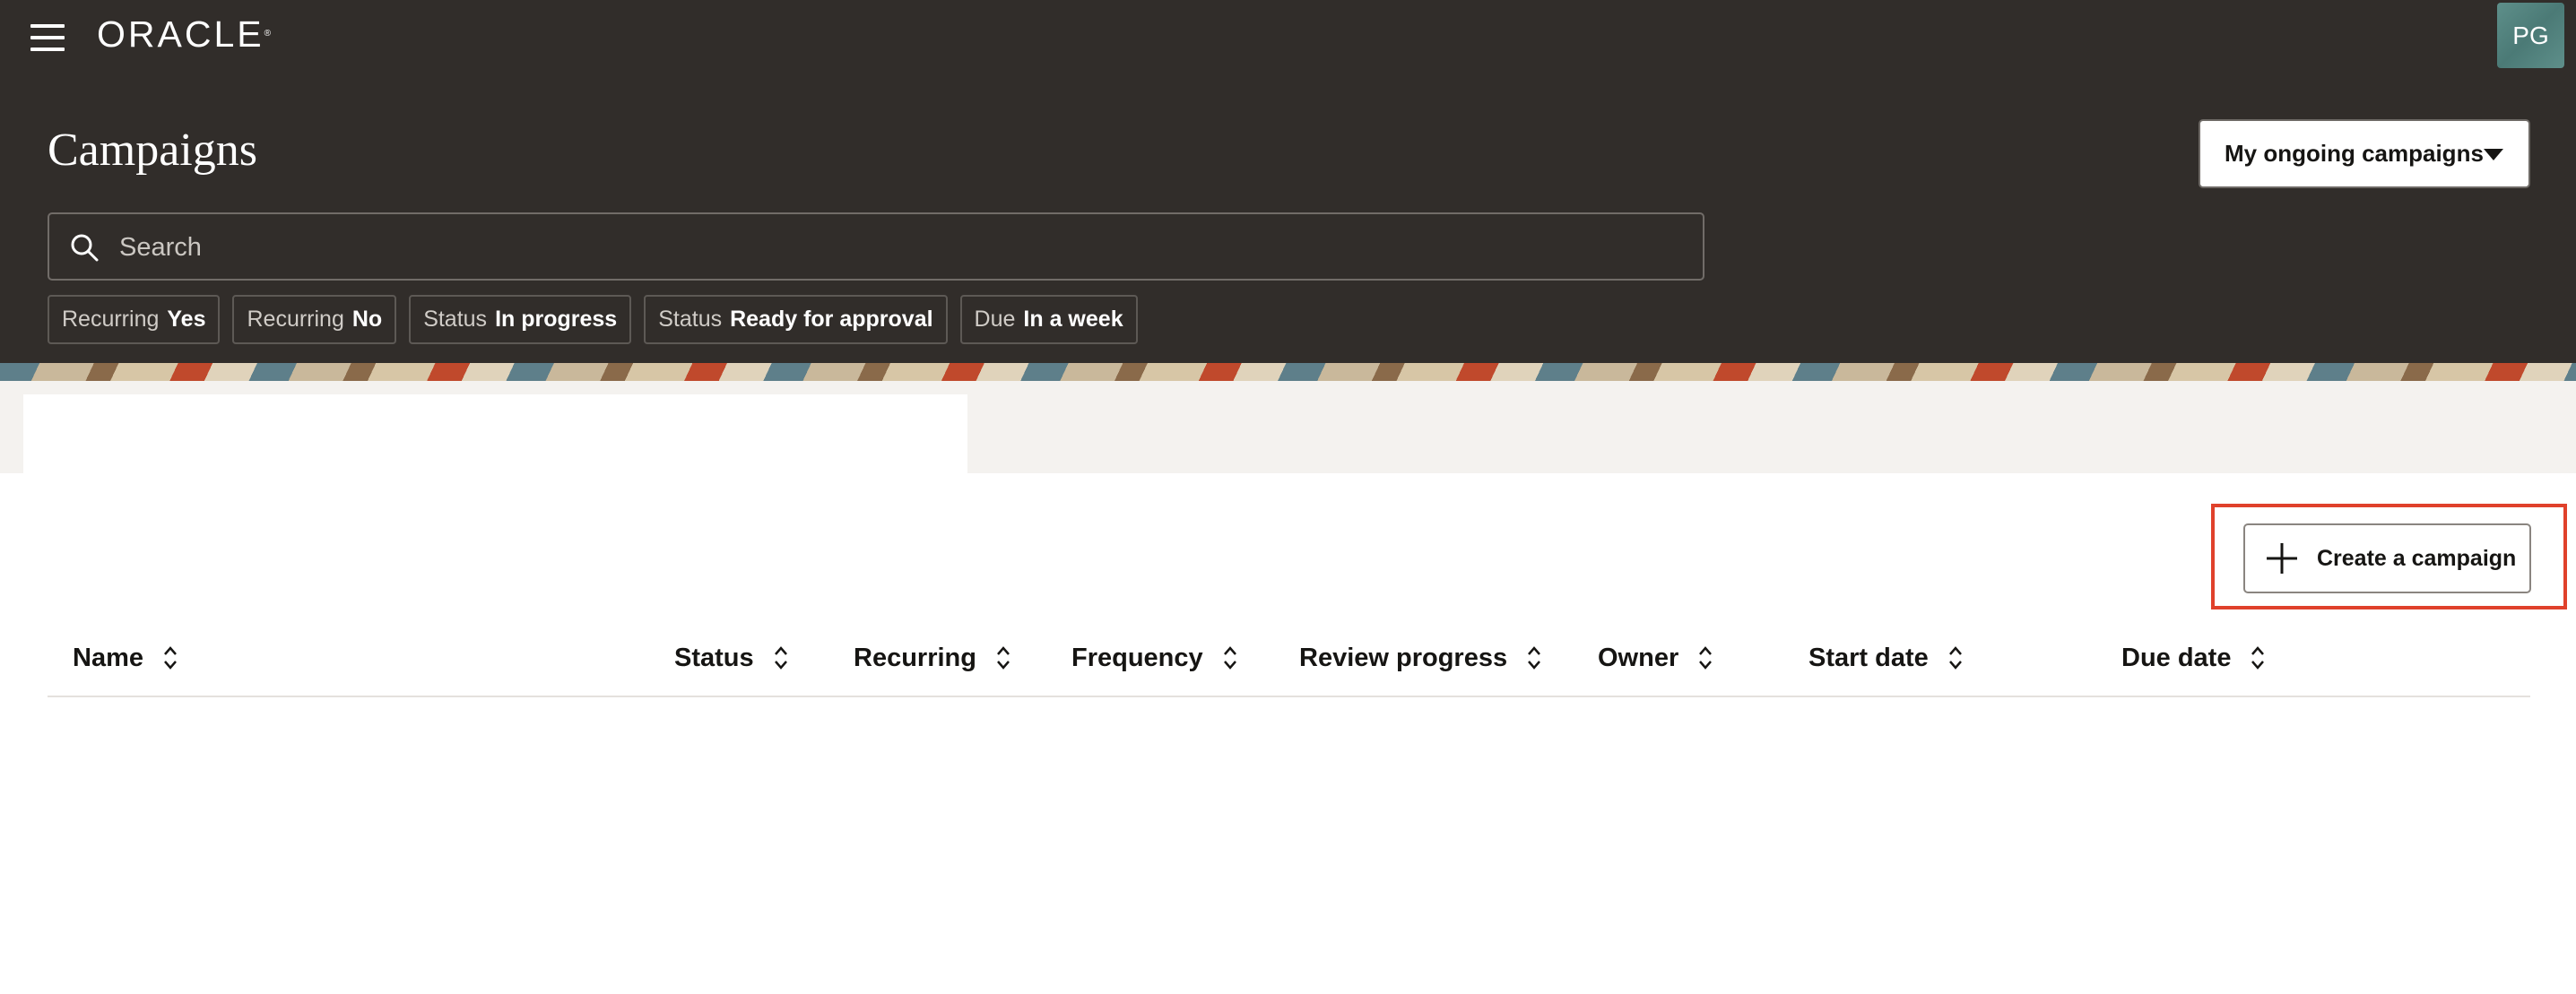  Describe the element at coordinates (2176, 657) in the screenshot. I see `column-header-label: Due date` at that location.